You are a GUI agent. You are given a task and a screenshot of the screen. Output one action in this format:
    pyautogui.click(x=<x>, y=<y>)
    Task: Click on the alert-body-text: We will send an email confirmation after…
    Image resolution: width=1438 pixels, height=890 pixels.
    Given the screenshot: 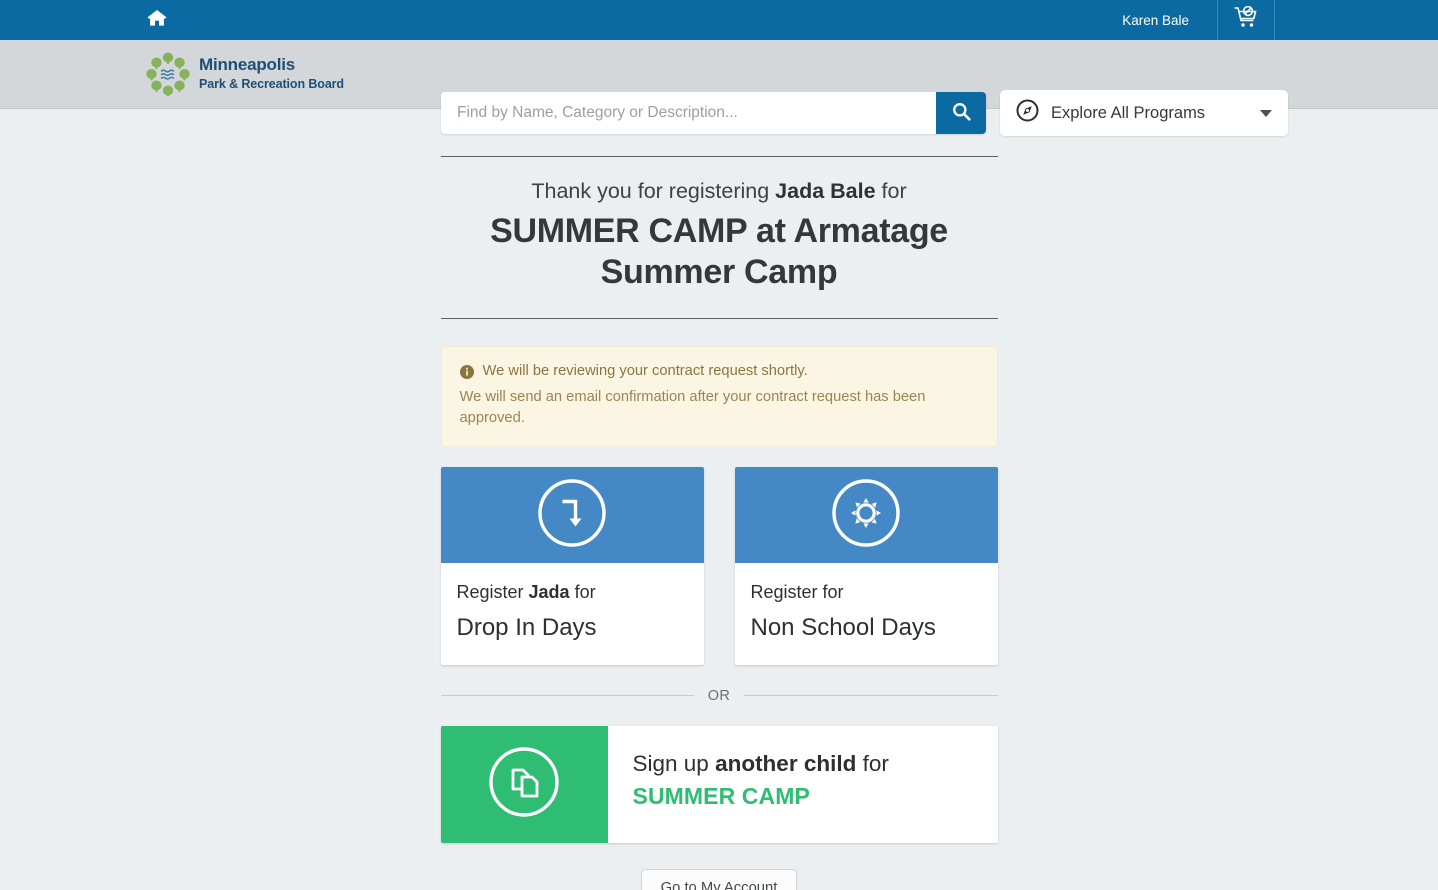 What is the action you would take?
    pyautogui.click(x=692, y=407)
    